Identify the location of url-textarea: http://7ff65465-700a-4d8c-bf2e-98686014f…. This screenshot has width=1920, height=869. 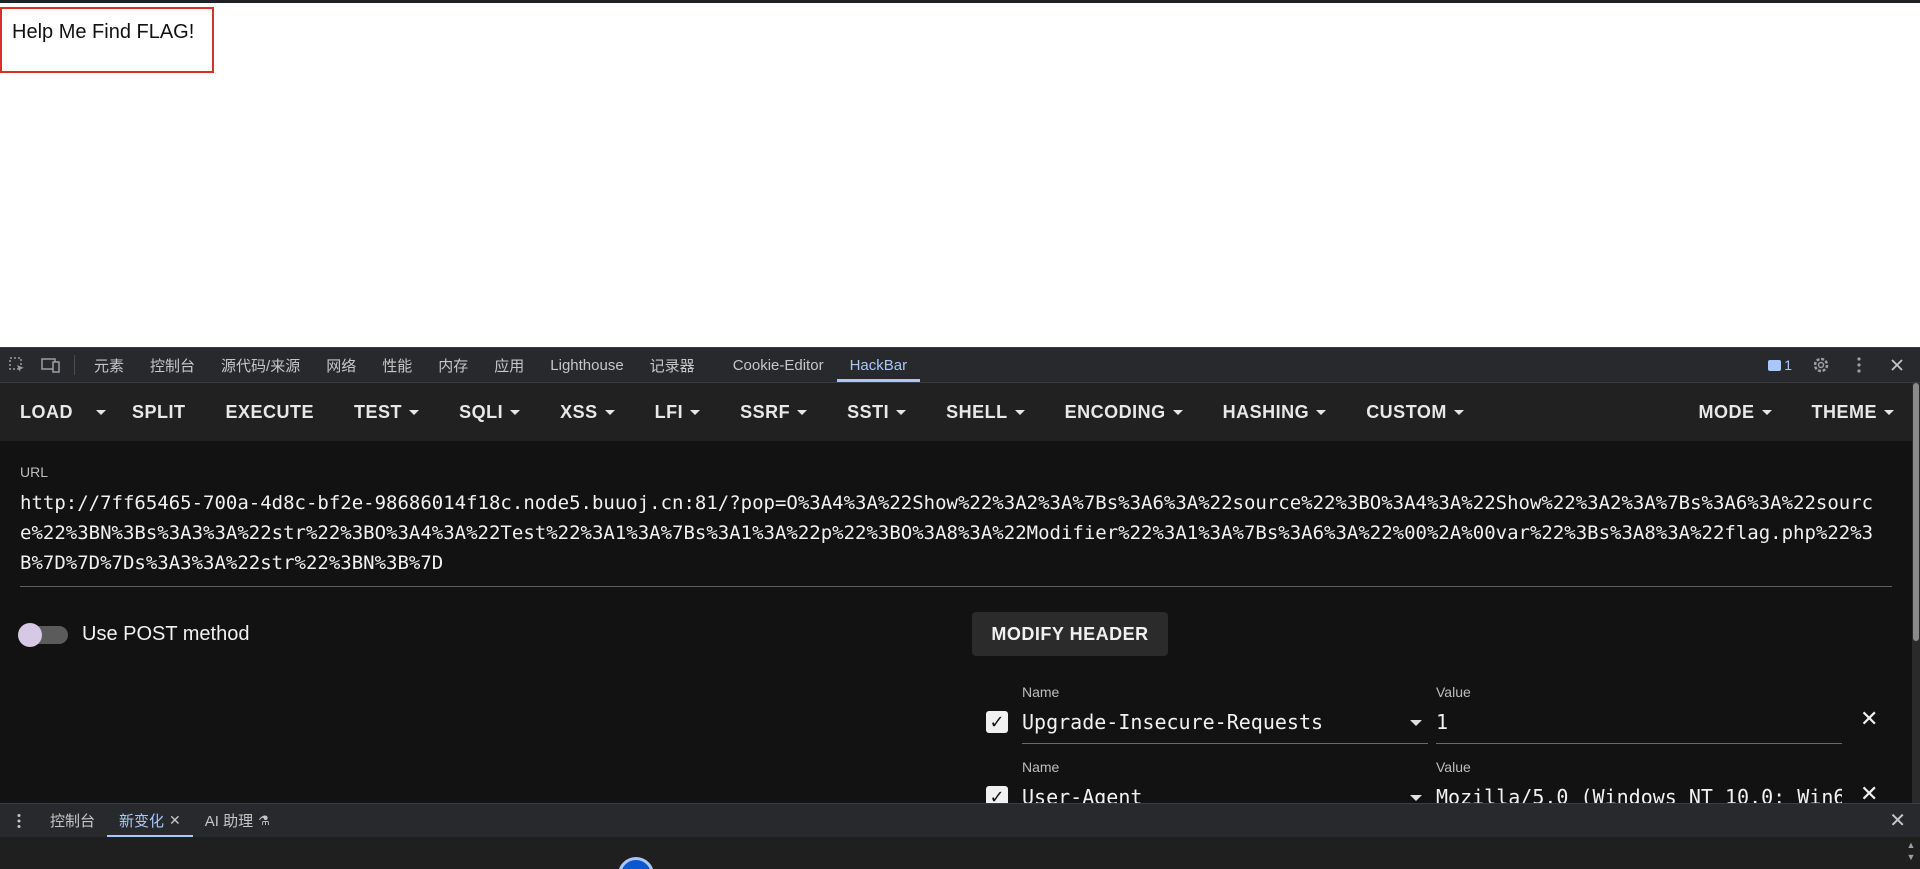
(956, 537).